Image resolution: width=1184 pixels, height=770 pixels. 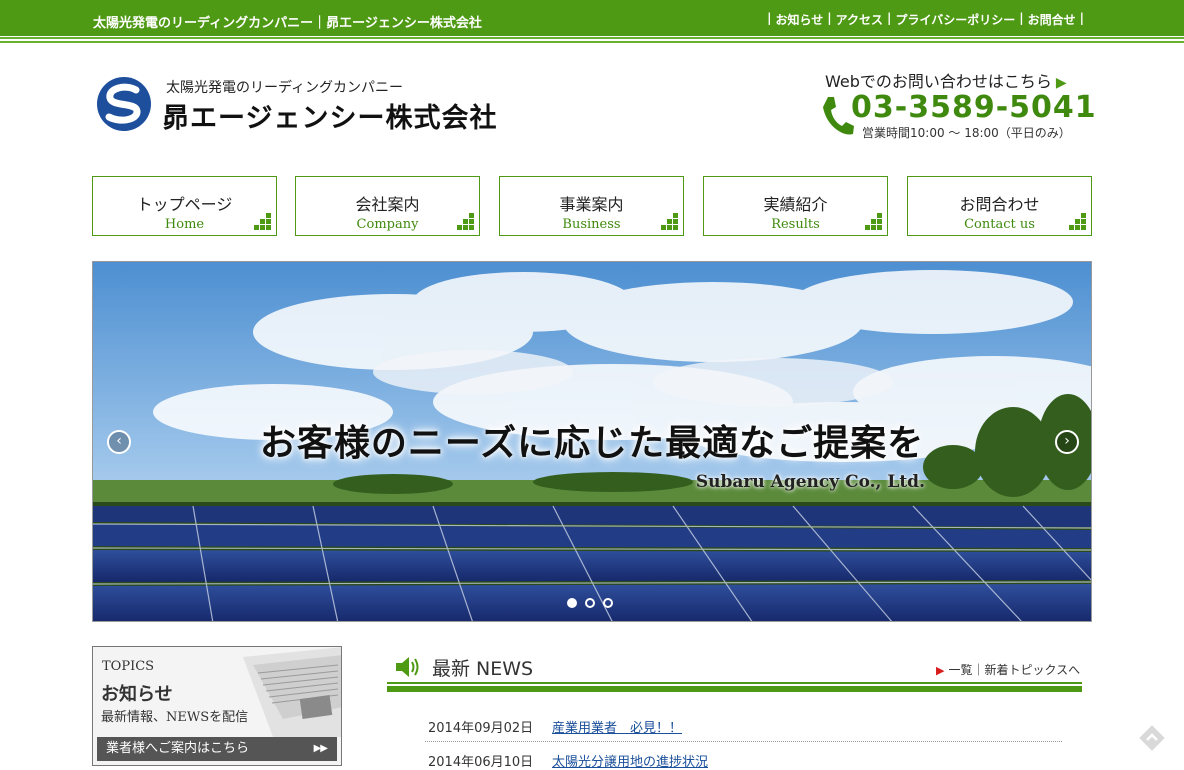 I want to click on dealer-info-link: 業者様へご案内はこちら ▶▶, so click(x=217, y=749).